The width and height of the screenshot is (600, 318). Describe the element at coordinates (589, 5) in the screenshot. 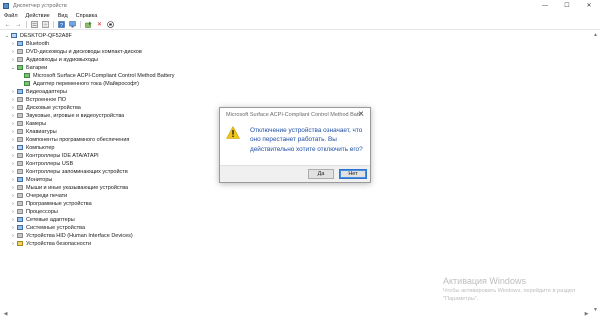

I see `close-button: ✕` at that location.